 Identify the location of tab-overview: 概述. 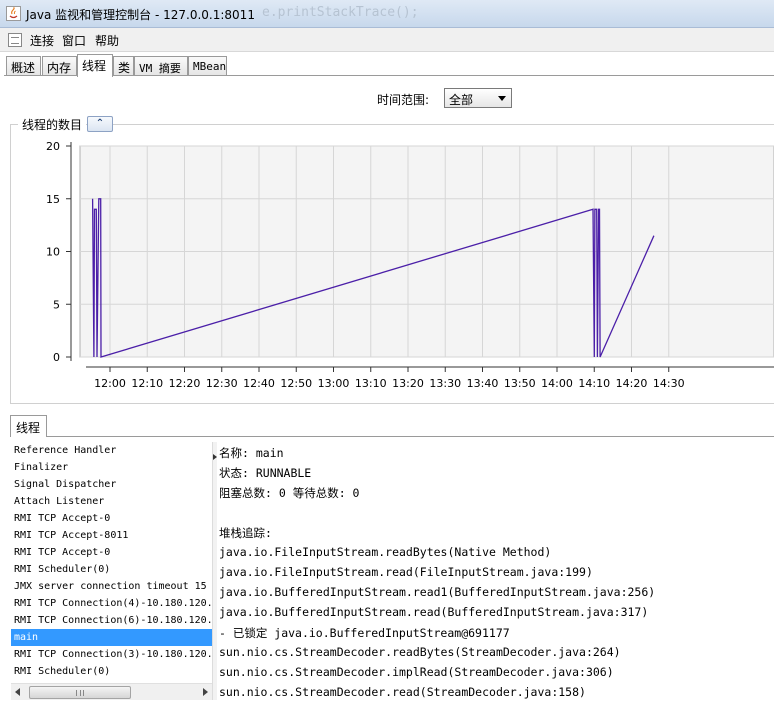
(23, 66).